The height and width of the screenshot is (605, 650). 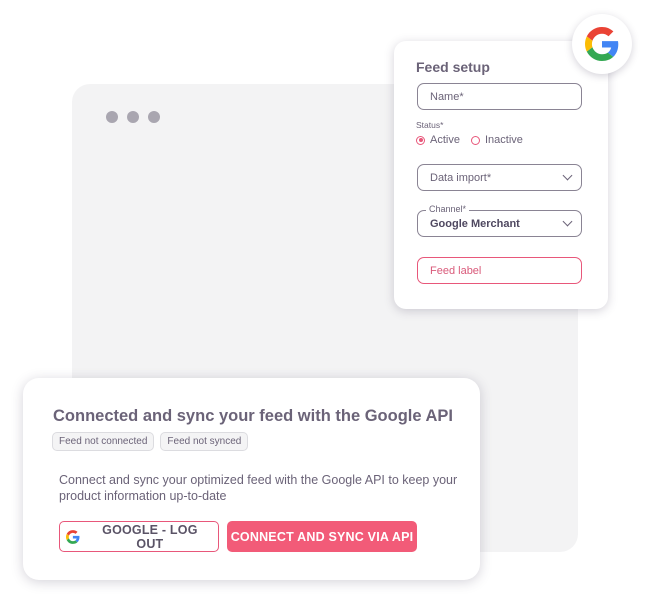 What do you see at coordinates (461, 177) in the screenshot?
I see `data-import-placeholder: Data import*` at bounding box center [461, 177].